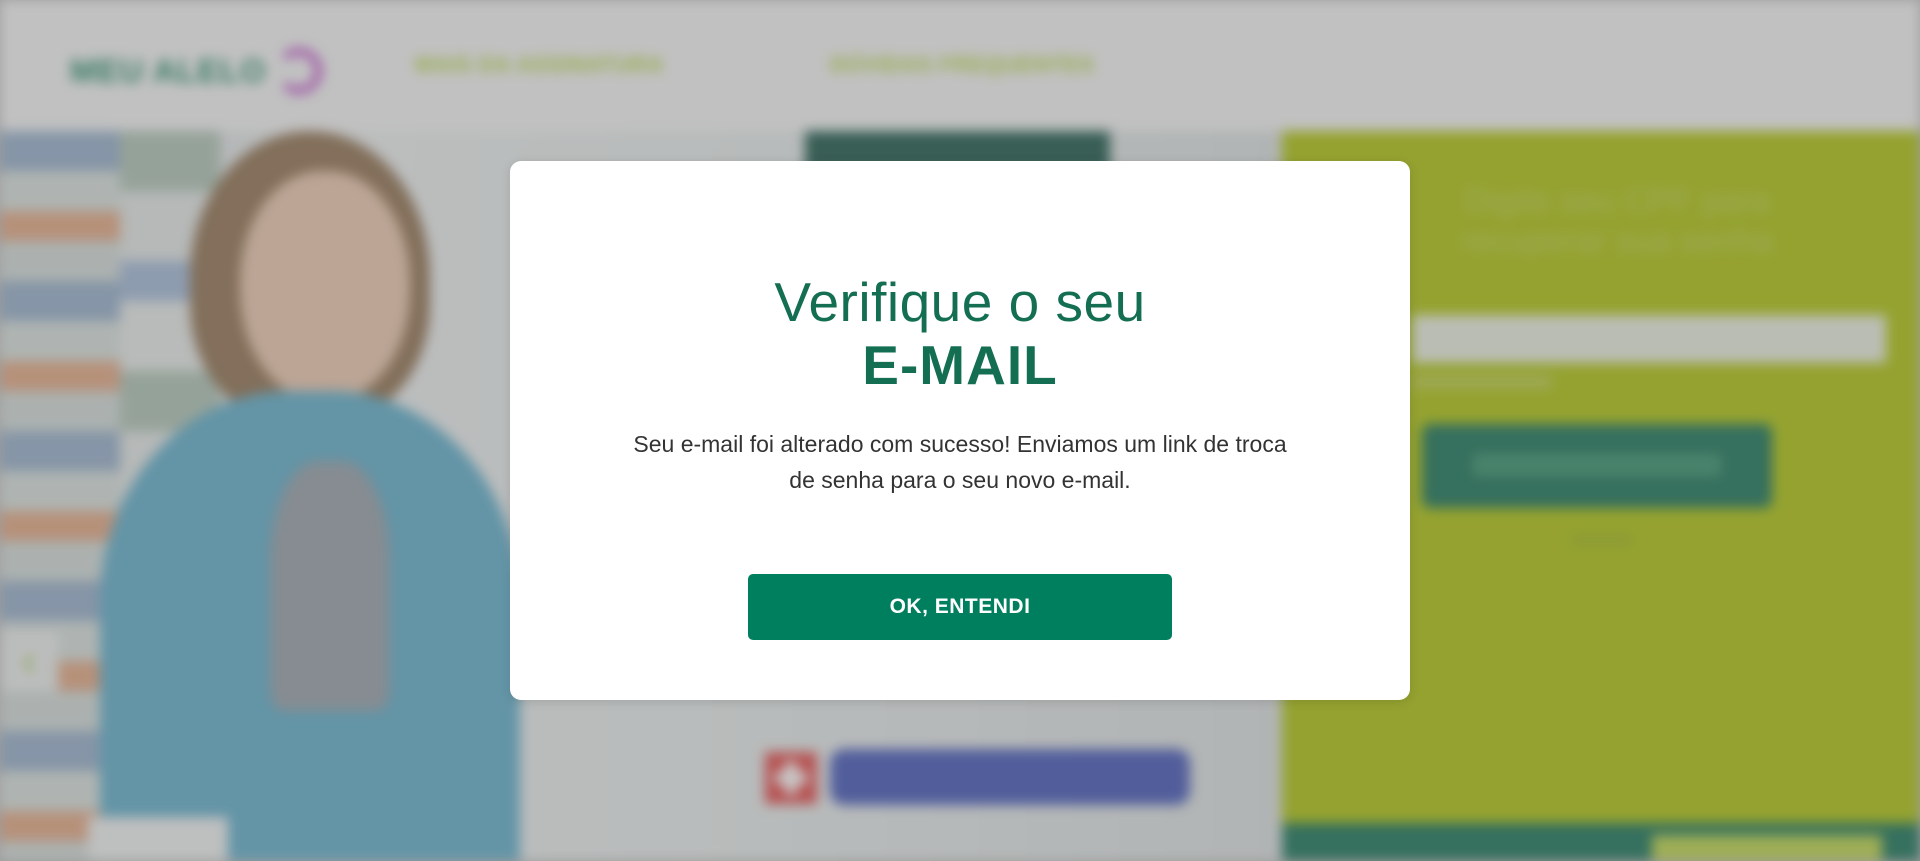  Describe the element at coordinates (960, 365) in the screenshot. I see `modal-title-line2: E-MAIL` at that location.